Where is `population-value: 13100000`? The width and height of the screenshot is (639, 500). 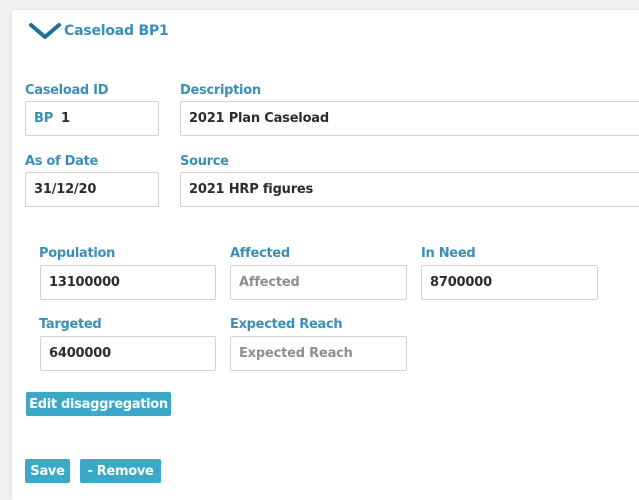 population-value: 13100000 is located at coordinates (84, 282).